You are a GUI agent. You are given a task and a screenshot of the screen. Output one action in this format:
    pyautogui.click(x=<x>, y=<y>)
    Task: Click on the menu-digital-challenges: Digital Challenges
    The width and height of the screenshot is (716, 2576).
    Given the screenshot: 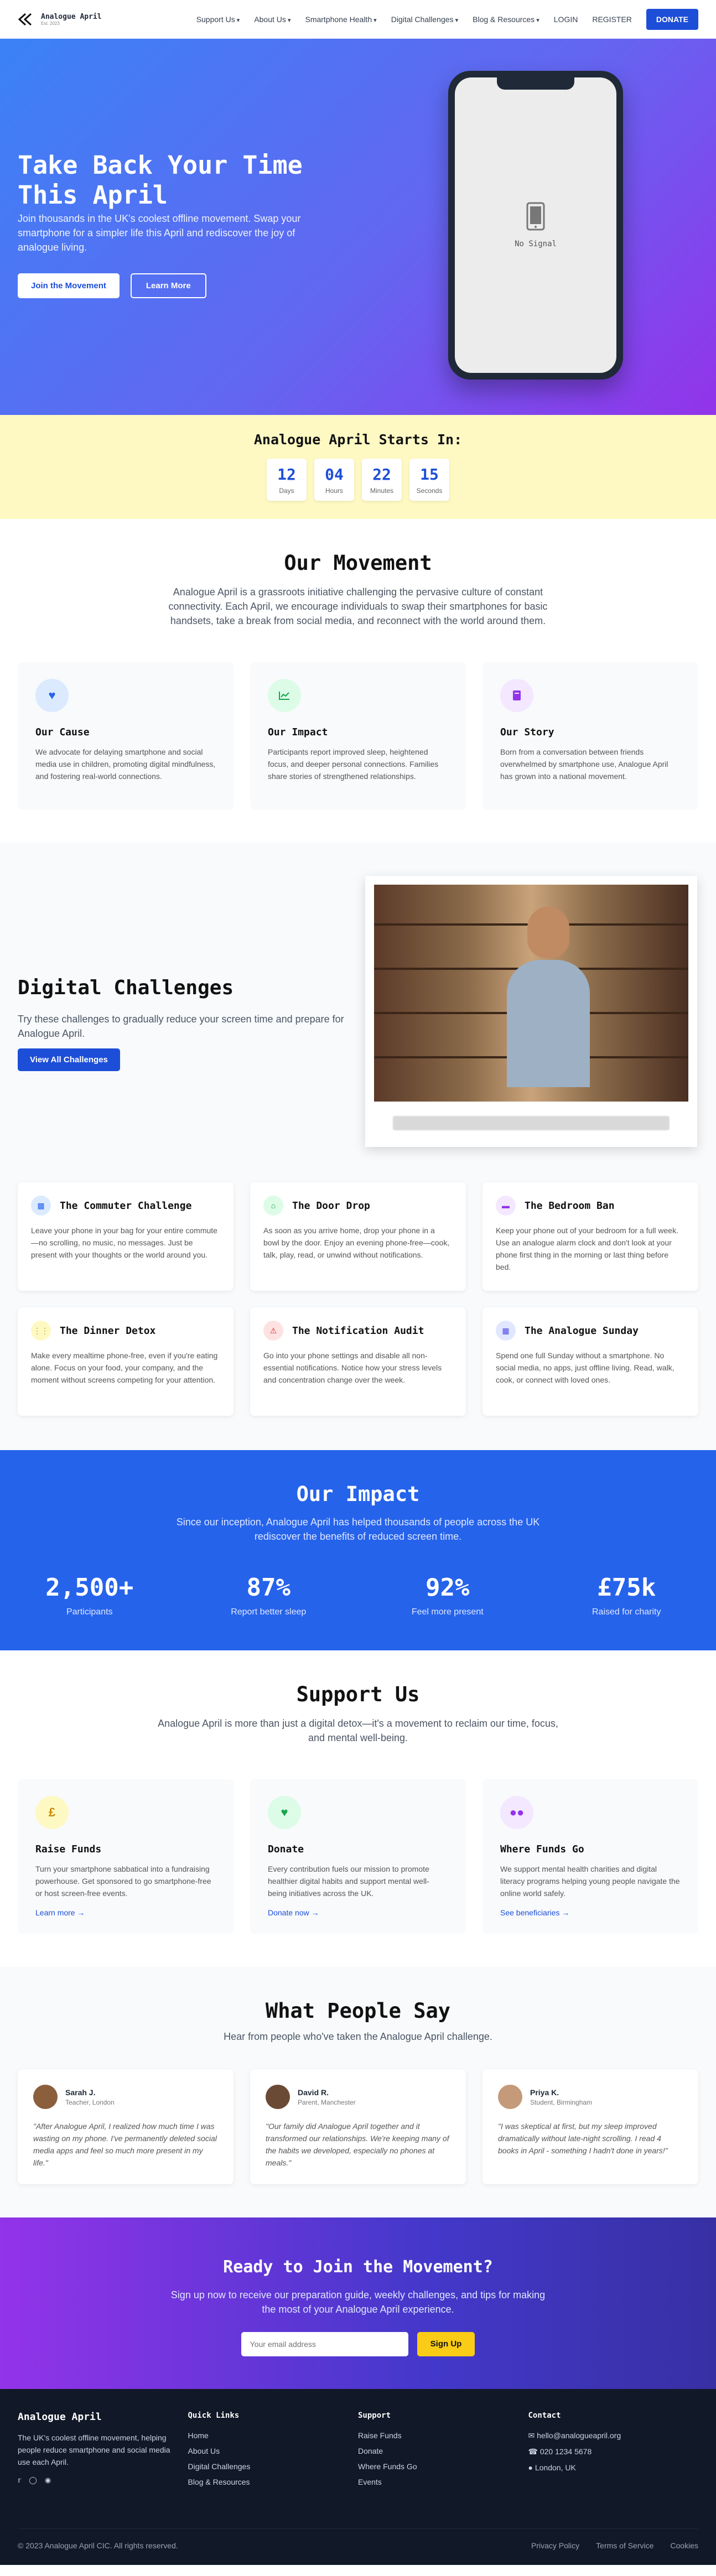 What is the action you would take?
    pyautogui.click(x=425, y=20)
    